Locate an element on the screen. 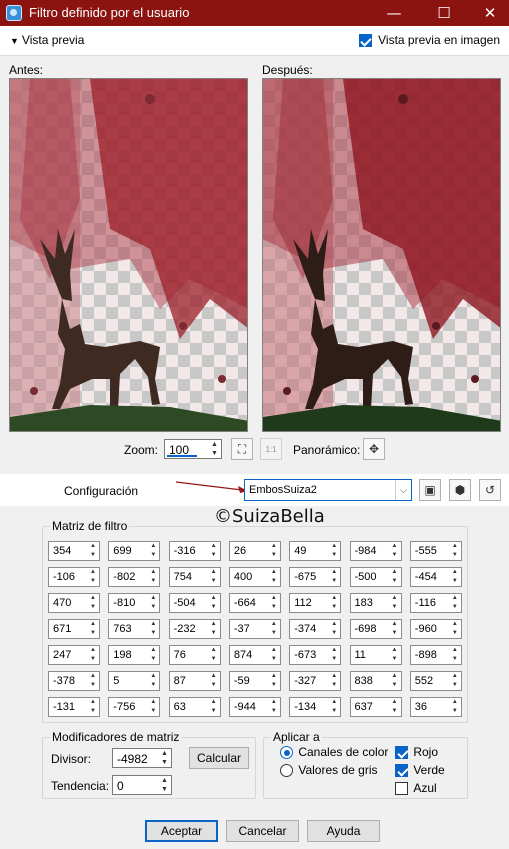 Image resolution: width=509 pixels, height=849 pixels. zoom-input: 100 ▲ ▼ is located at coordinates (193, 449).